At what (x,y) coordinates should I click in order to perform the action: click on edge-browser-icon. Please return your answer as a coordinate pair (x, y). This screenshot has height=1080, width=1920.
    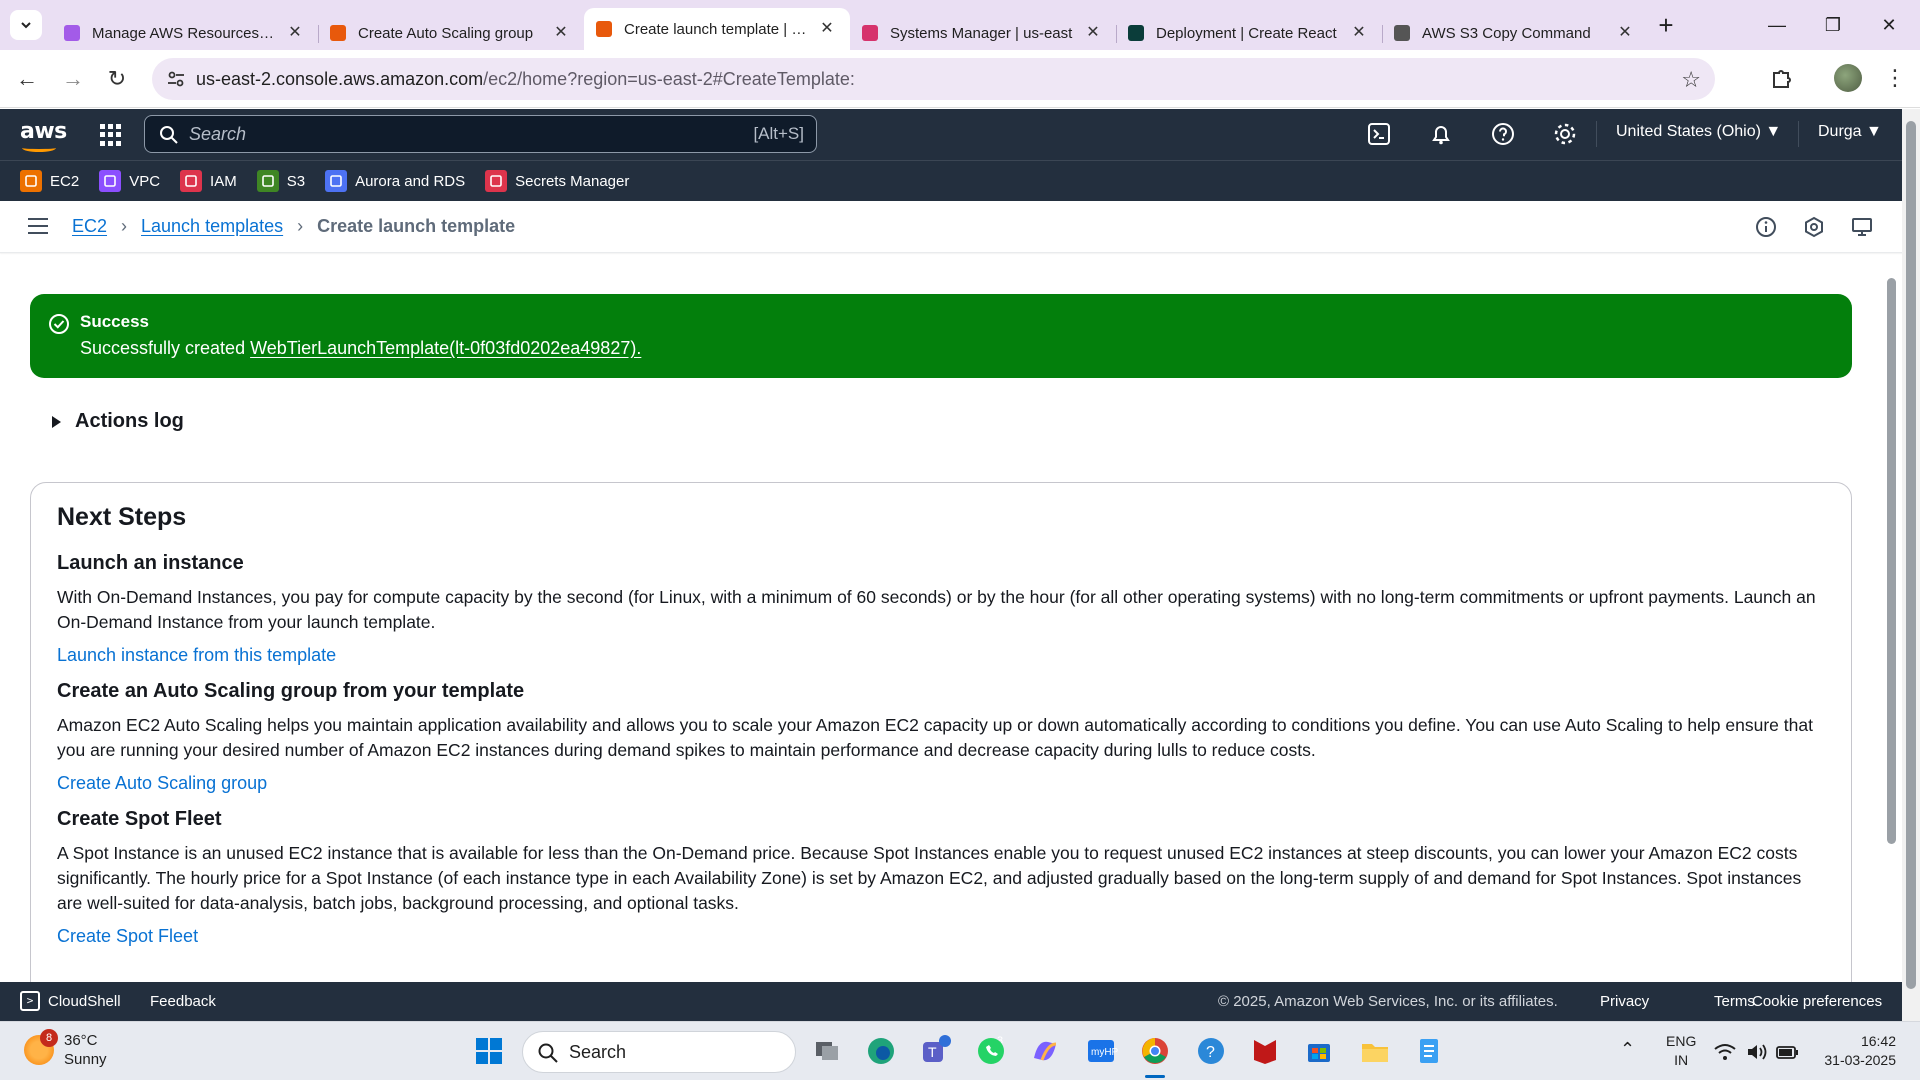
    Looking at the image, I should click on (881, 1051).